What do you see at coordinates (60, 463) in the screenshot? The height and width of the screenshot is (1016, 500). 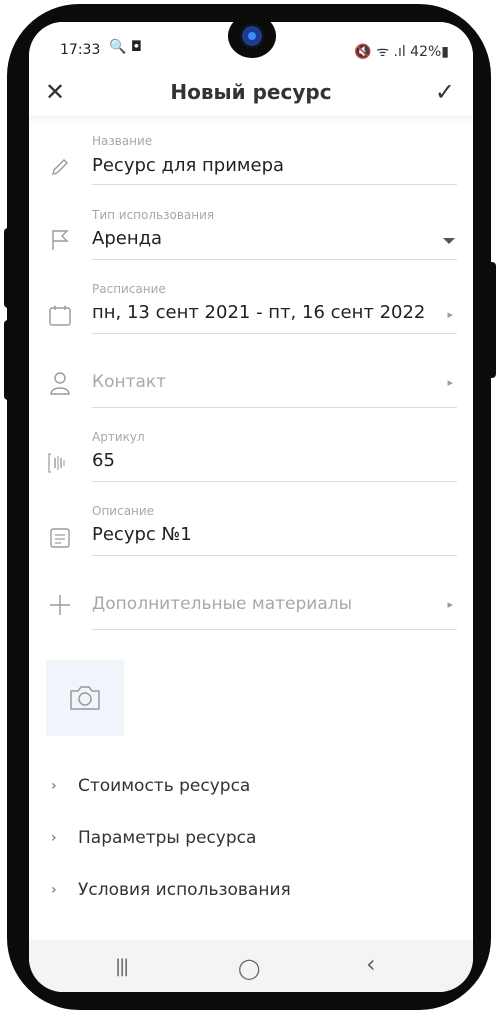 I see `barcode-icon` at bounding box center [60, 463].